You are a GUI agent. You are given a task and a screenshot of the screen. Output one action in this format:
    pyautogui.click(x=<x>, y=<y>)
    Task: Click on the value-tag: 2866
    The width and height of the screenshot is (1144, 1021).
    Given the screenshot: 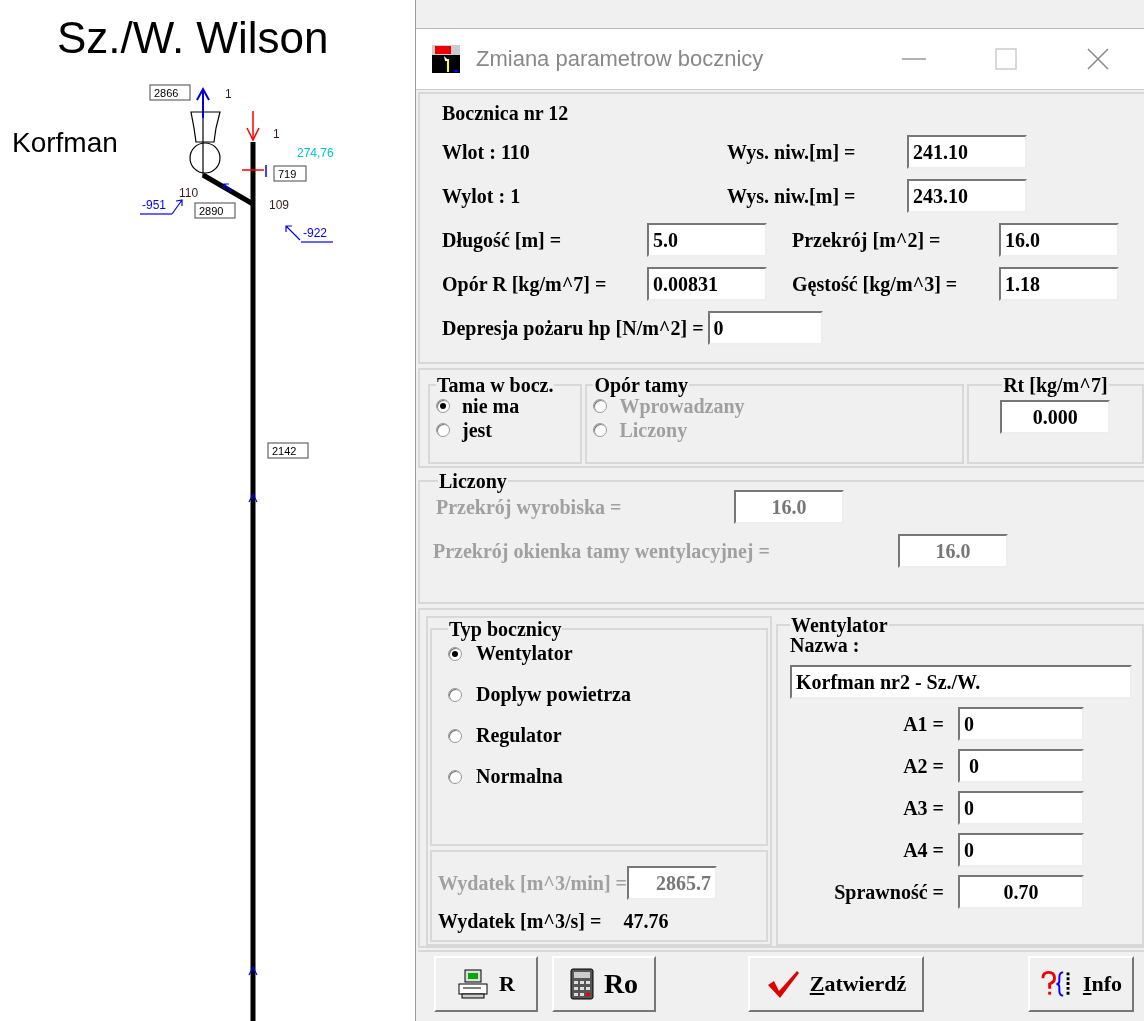 What is the action you would take?
    pyautogui.click(x=170, y=92)
    